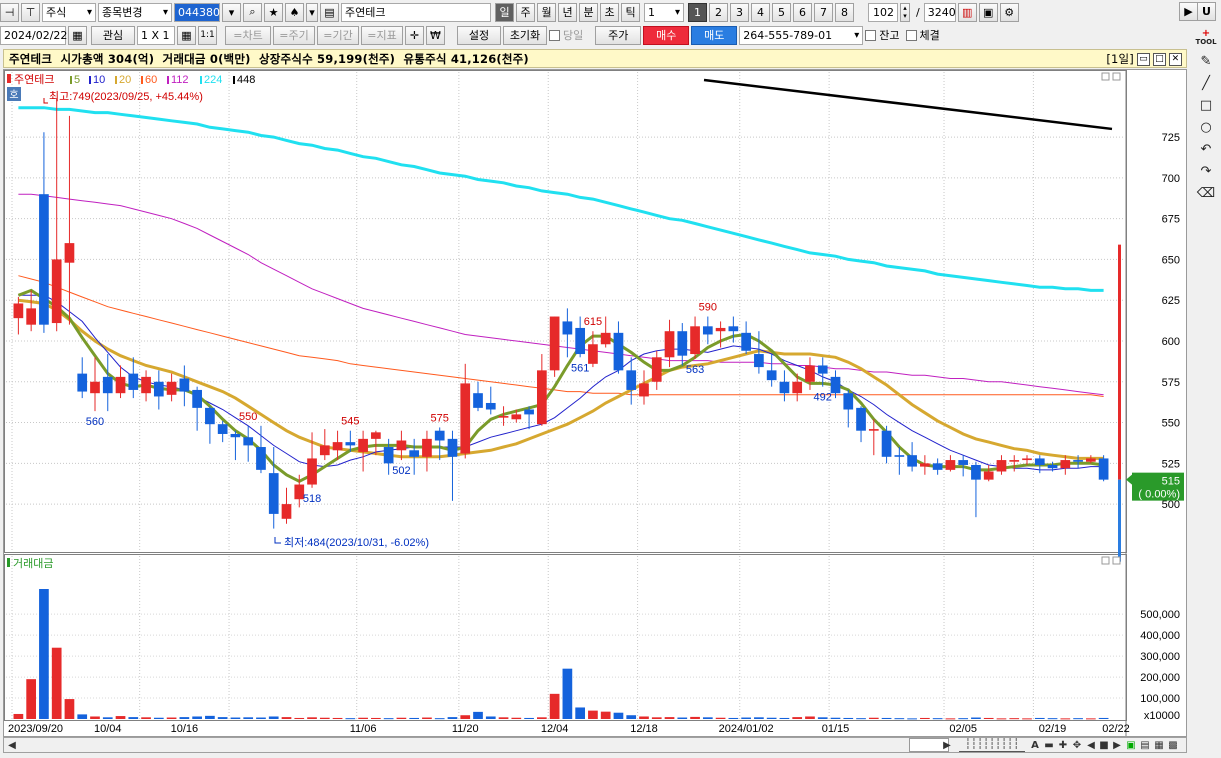 The height and width of the screenshot is (758, 1221). What do you see at coordinates (992, 745) in the screenshot?
I see `zoom-slider: ┆┆┆┆┆┆┆┆┆` at bounding box center [992, 745].